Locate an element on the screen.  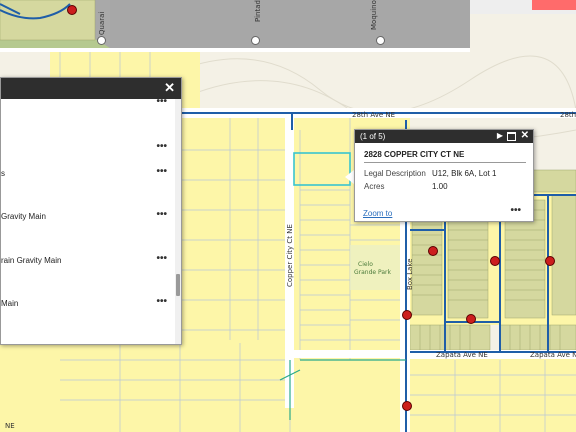
street-label-moquino: Moquino is located at coordinates (374, 15).